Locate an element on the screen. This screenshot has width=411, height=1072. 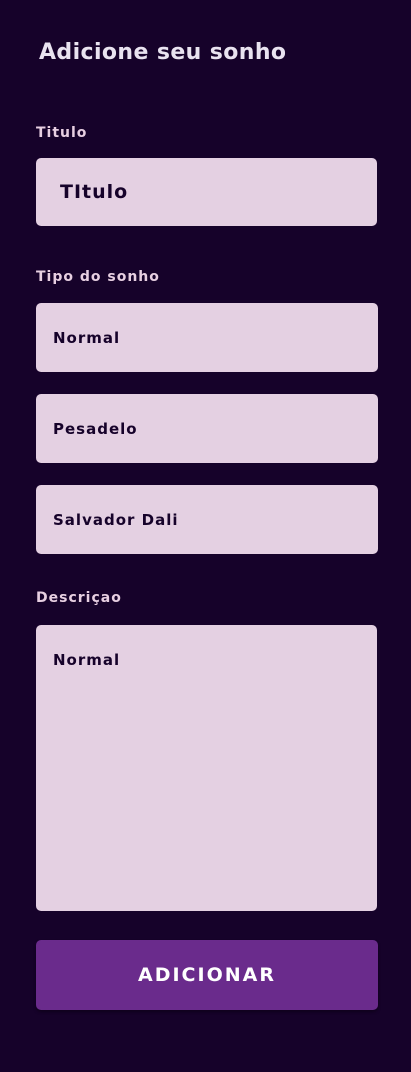
title-input is located at coordinates (206, 192).